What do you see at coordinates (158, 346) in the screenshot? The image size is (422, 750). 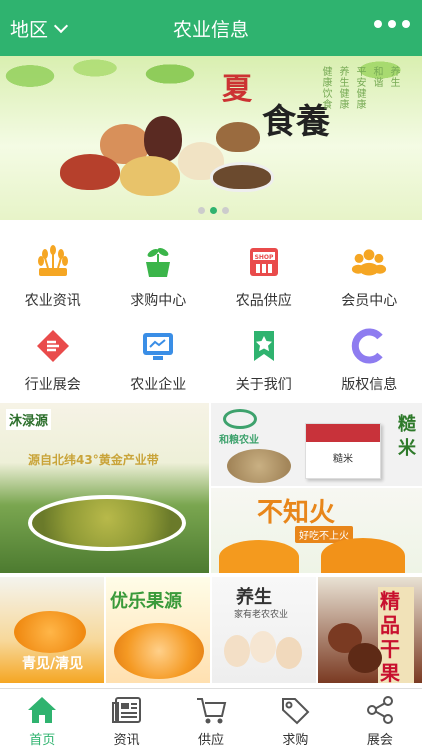 I see `enterprise-icon` at bounding box center [158, 346].